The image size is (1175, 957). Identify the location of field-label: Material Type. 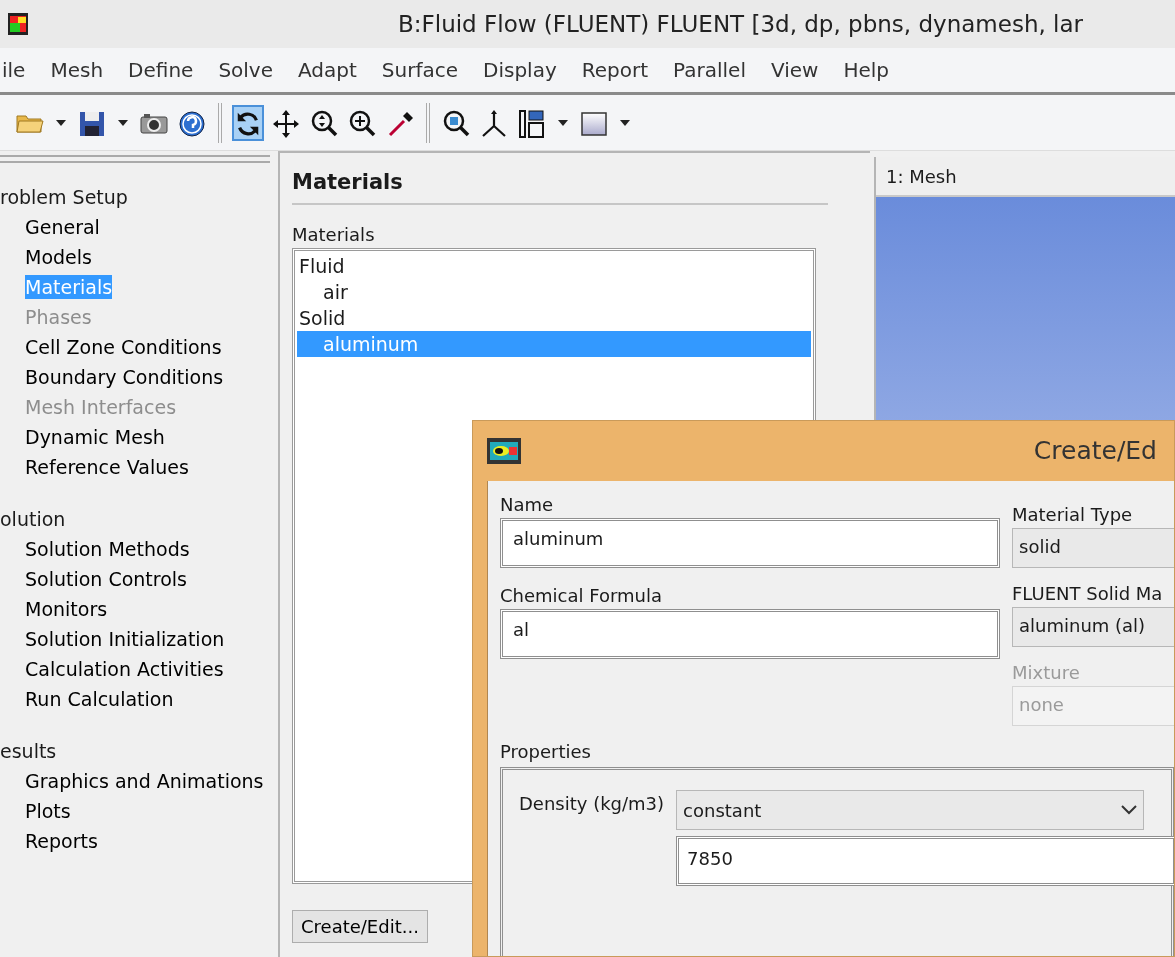
(1073, 515).